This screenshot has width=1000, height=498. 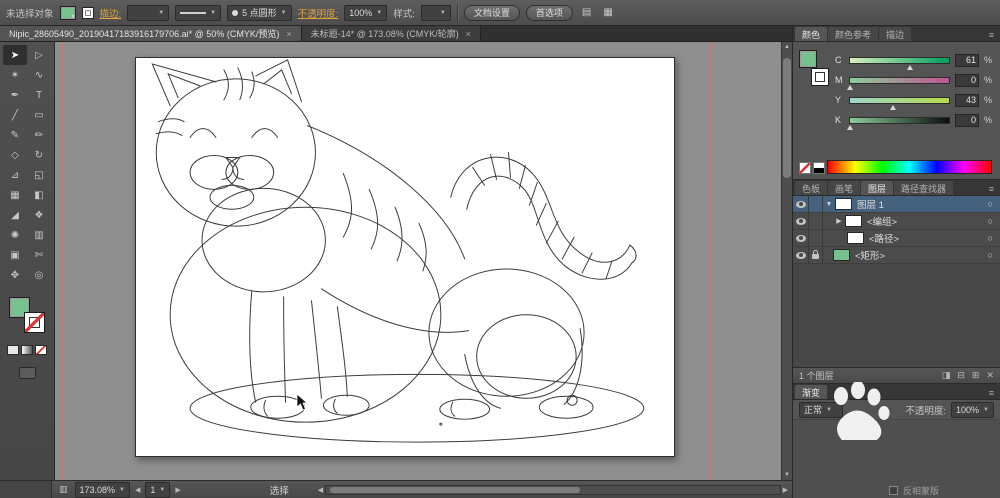 I want to click on none-color-swatch, so click(x=805, y=168).